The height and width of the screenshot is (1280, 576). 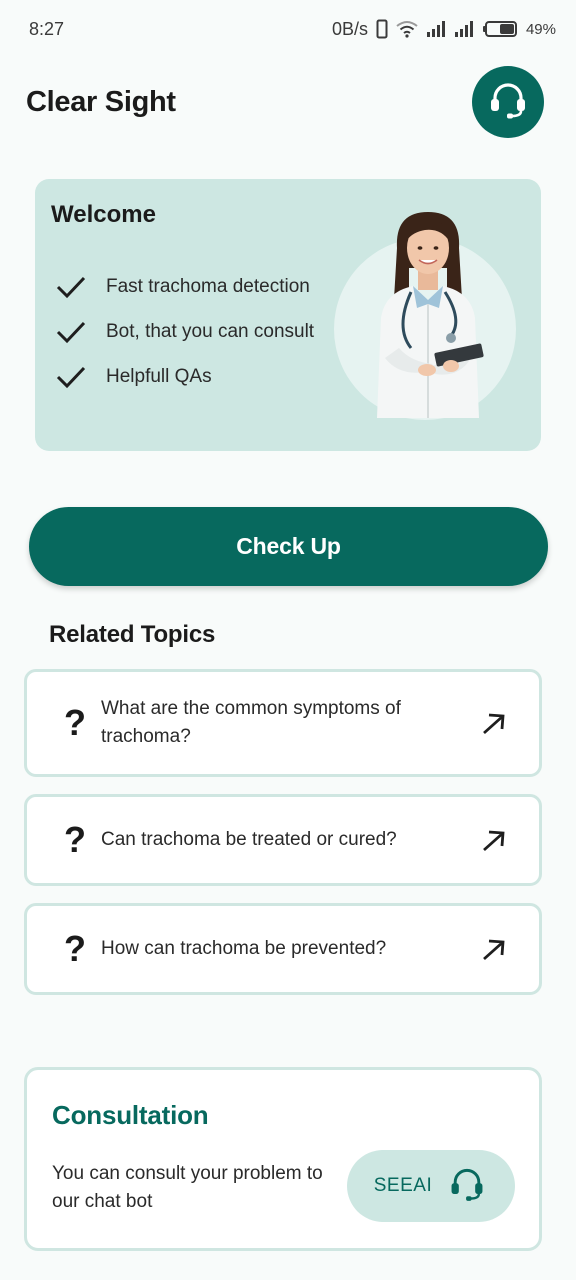 I want to click on topic-text: How can trachoma be prevented?, so click(x=244, y=948).